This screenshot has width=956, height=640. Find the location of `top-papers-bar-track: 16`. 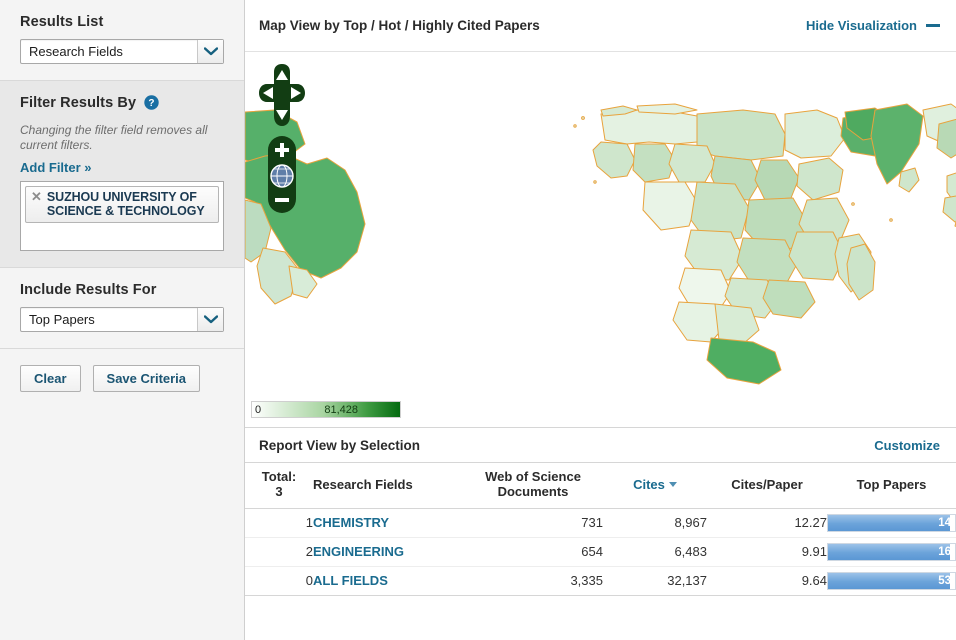

top-papers-bar-track: 16 is located at coordinates (891, 551).